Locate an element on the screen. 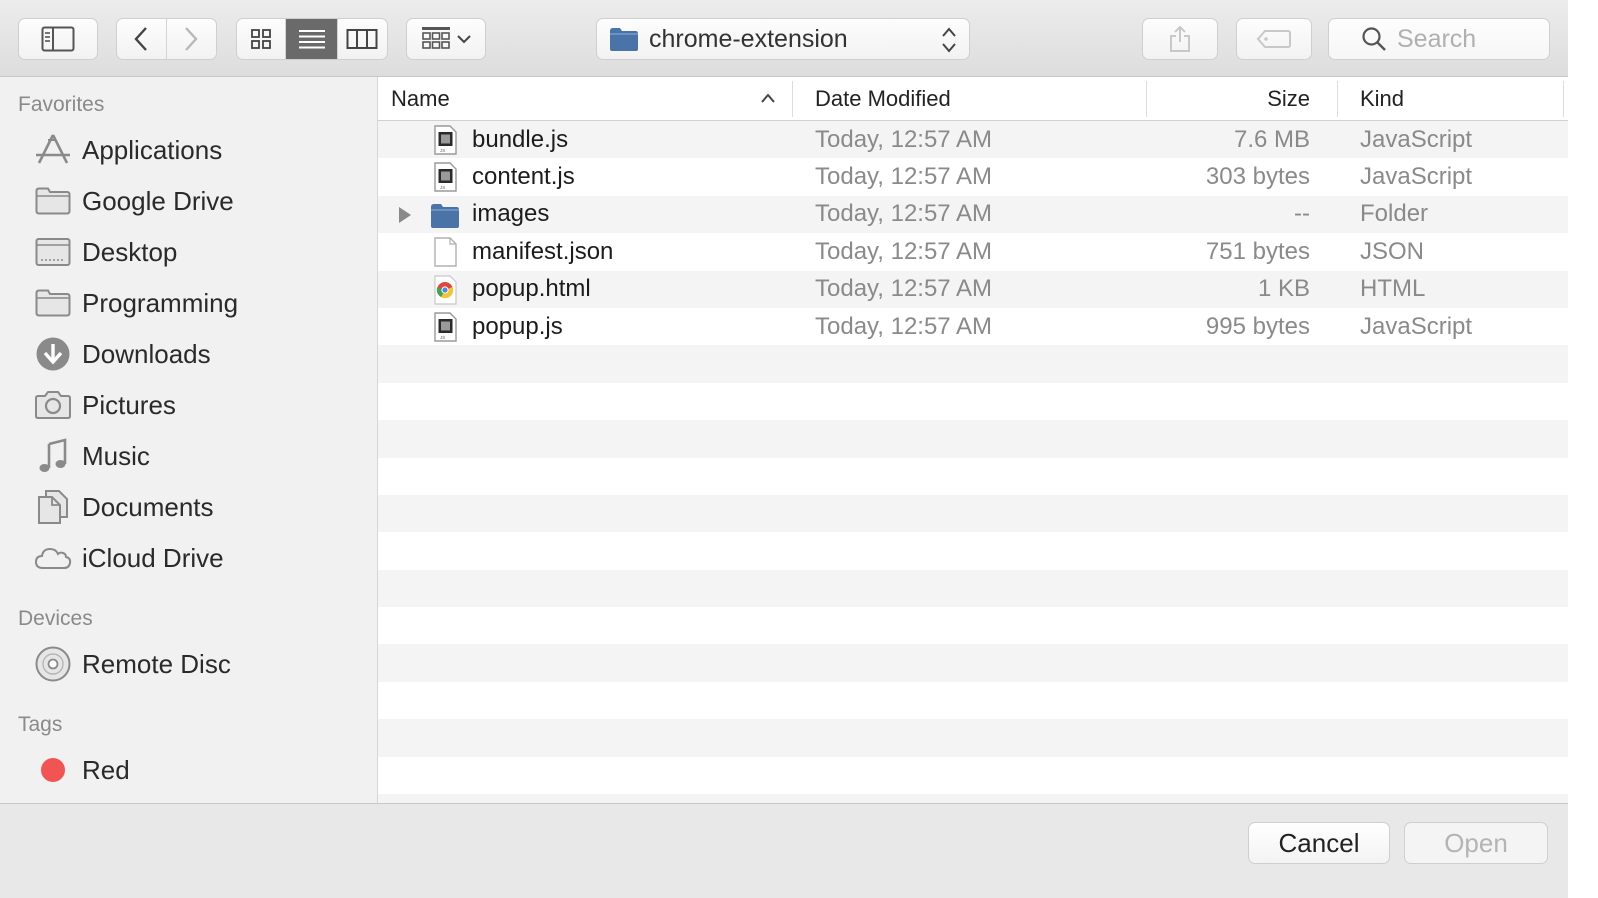 The image size is (1598, 898). sidebar-icon is located at coordinates (58, 39).